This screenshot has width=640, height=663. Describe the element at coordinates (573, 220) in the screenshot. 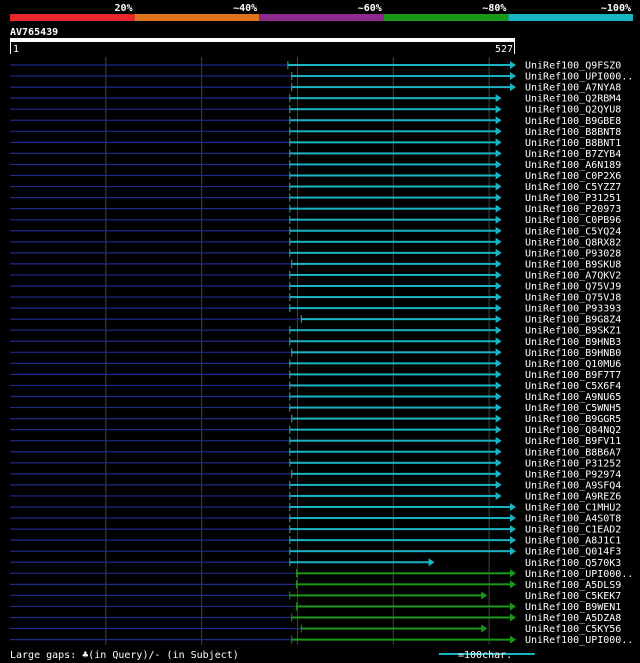

I see `hit-label: UniRef100_C0PB96` at that location.